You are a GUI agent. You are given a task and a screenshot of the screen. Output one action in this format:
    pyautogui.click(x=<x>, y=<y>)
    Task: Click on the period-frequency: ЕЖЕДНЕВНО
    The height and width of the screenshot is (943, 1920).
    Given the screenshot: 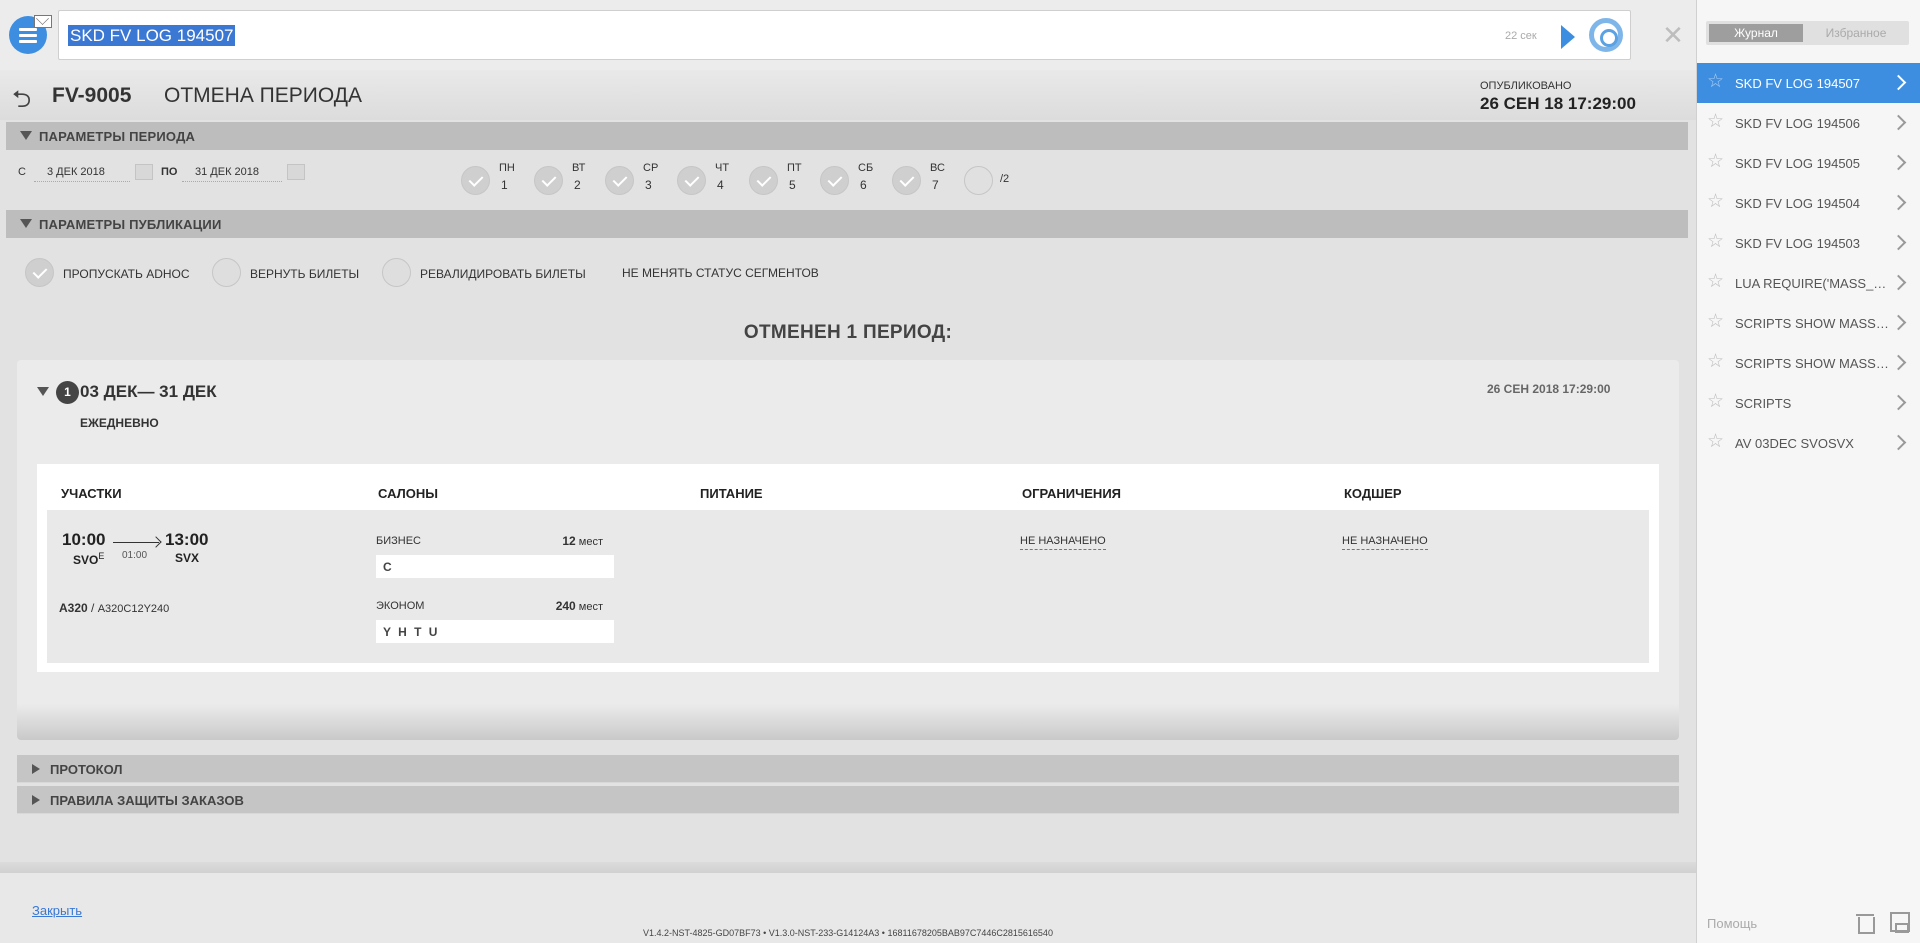 What is the action you would take?
    pyautogui.click(x=119, y=423)
    